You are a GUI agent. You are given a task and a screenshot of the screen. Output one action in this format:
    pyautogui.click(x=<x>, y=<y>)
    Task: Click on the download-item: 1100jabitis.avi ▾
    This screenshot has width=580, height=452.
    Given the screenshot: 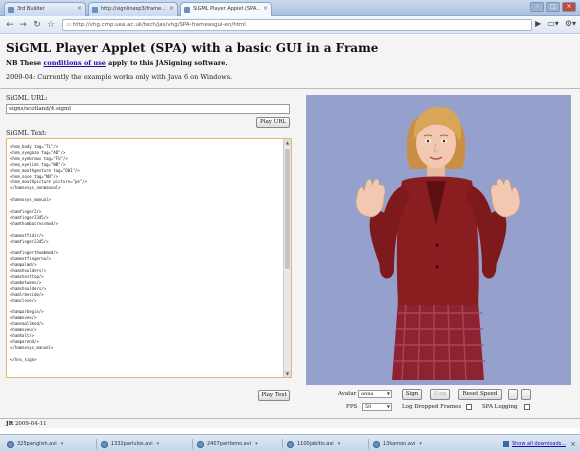 What is the action you would take?
    pyautogui.click(x=313, y=444)
    